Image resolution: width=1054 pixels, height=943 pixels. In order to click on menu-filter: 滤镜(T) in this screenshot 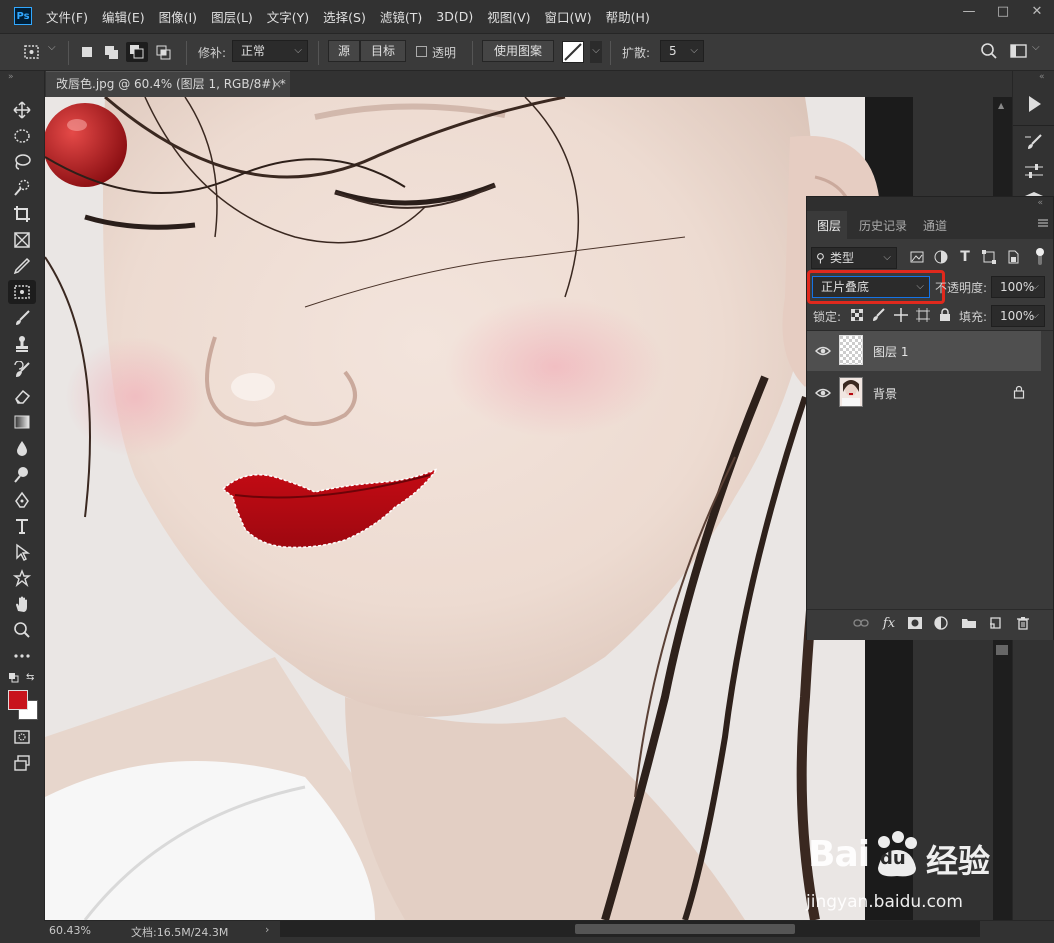, I will do `click(401, 16)`.